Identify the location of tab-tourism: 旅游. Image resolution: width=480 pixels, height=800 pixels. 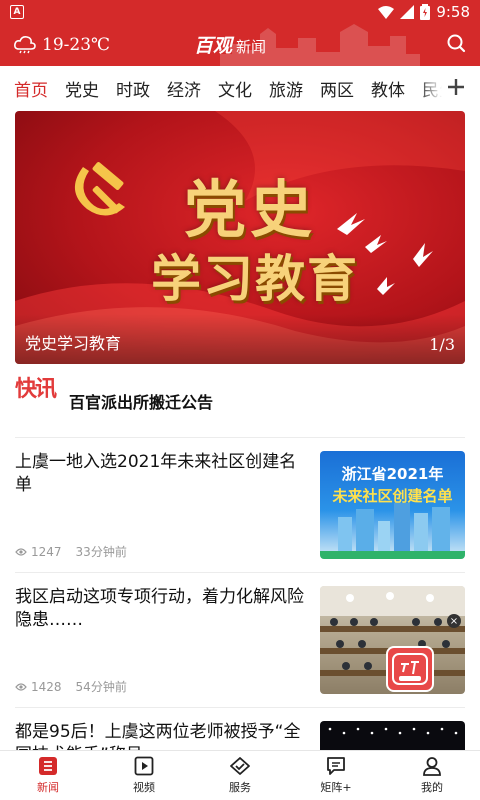
(289, 88).